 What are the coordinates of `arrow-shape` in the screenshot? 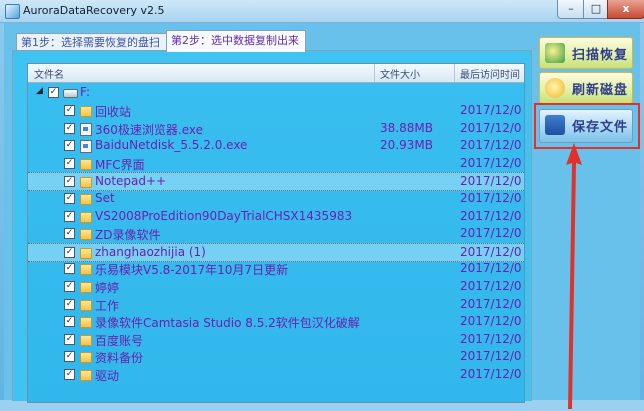 It's located at (574, 276).